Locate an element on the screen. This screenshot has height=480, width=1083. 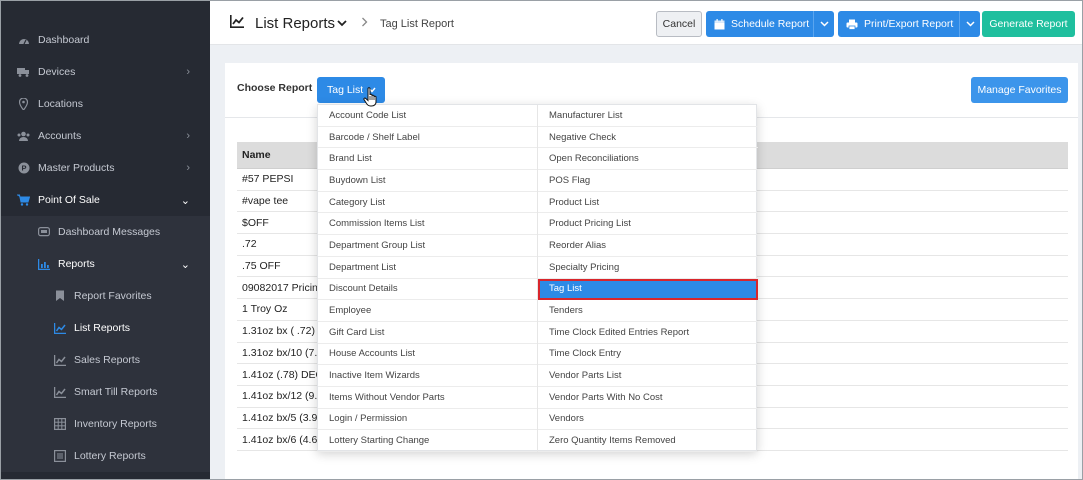
dropdown-item: Brand List is located at coordinates (427, 159).